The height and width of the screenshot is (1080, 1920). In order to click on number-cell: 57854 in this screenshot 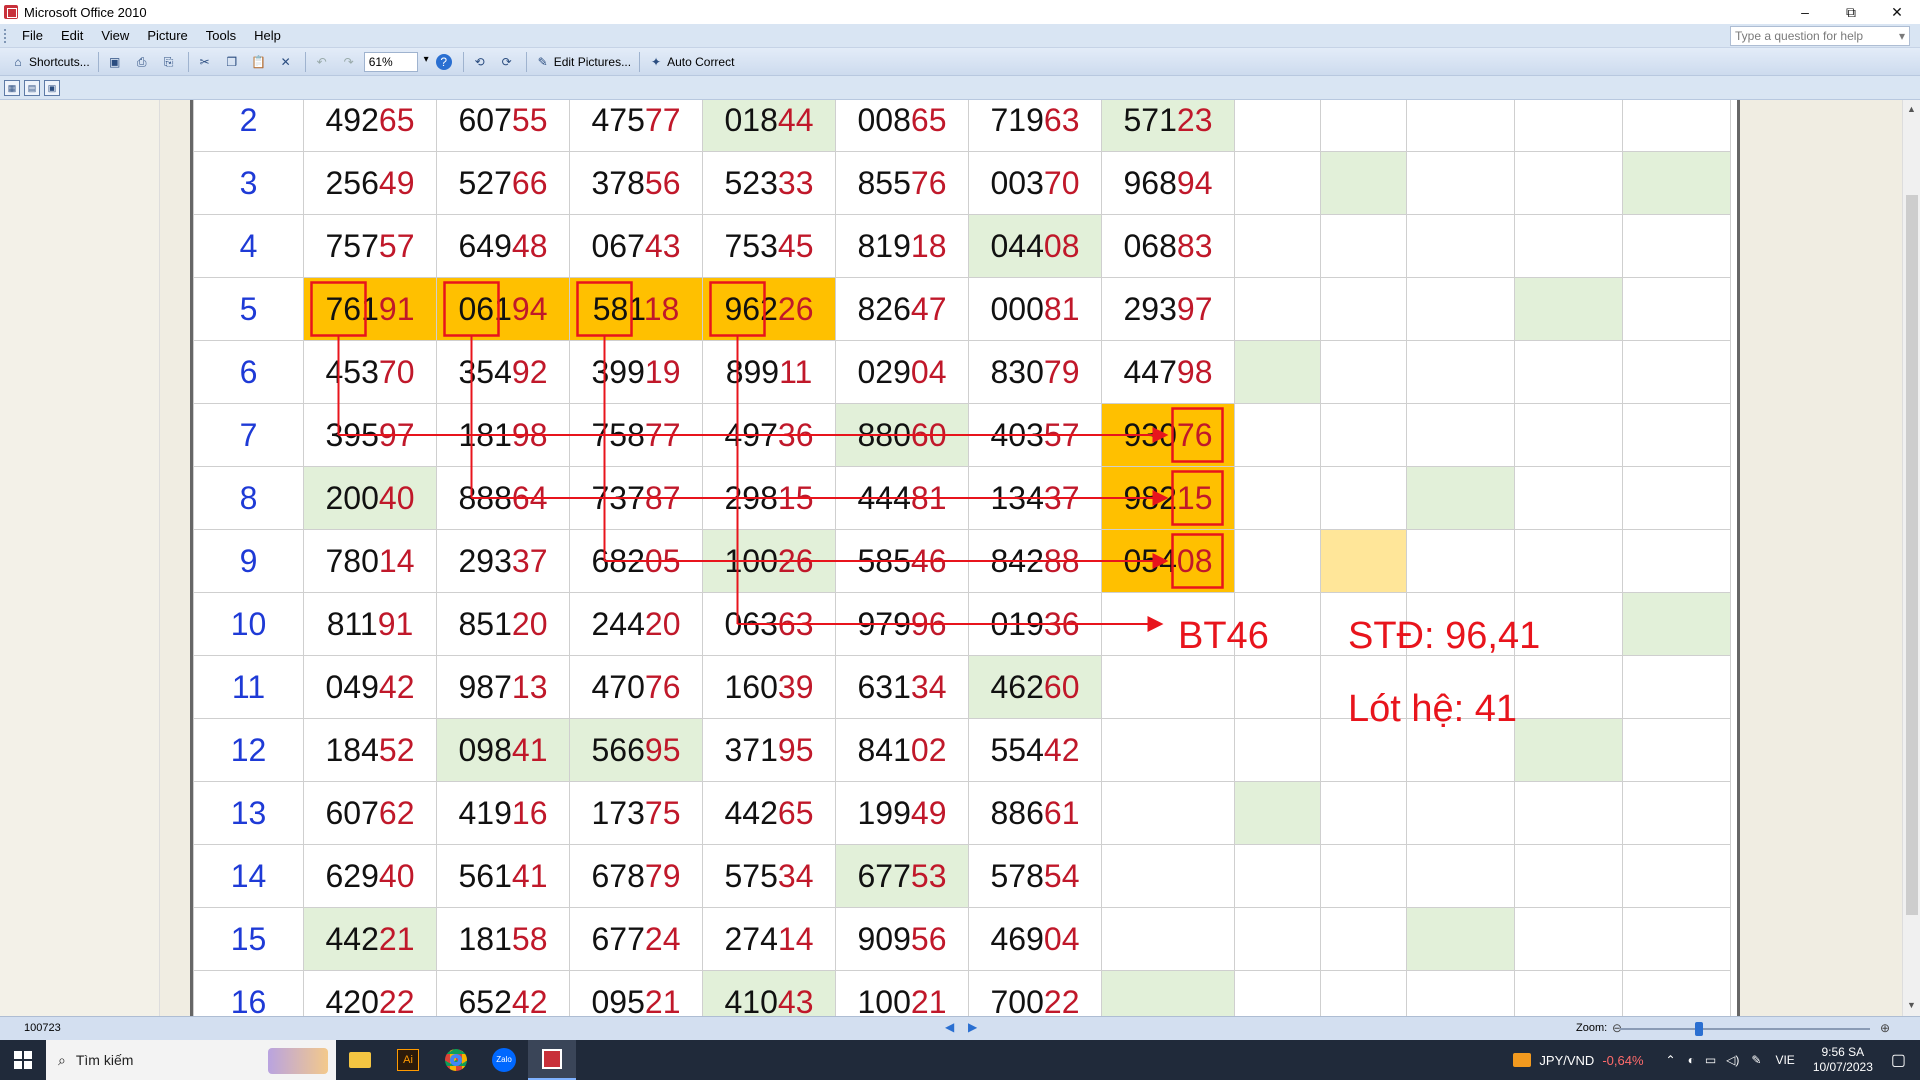, I will do `click(1035, 876)`.